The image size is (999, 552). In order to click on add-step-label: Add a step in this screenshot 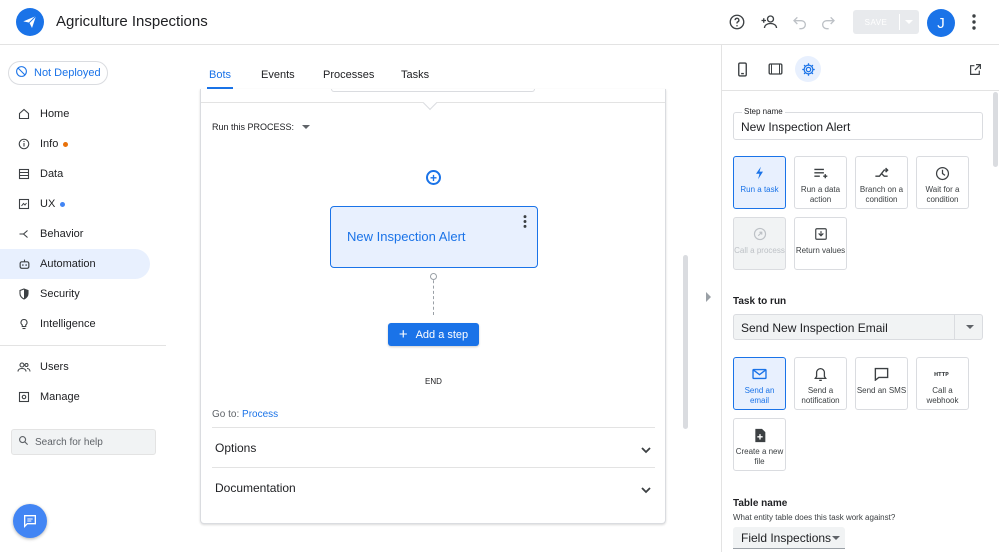, I will do `click(442, 334)`.